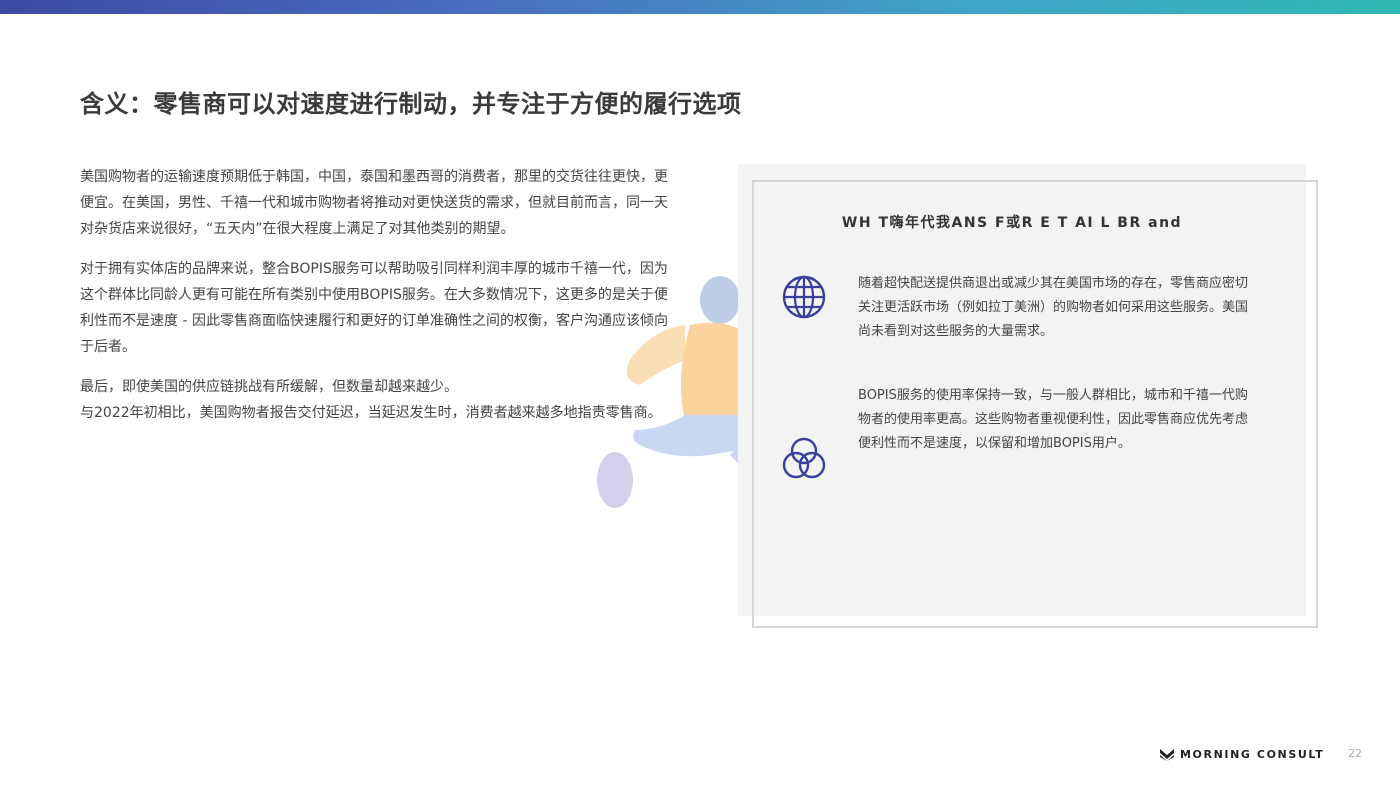 The image size is (1400, 788). Describe the element at coordinates (1252, 754) in the screenshot. I see `footer-brand: MORNING CONSULT` at that location.